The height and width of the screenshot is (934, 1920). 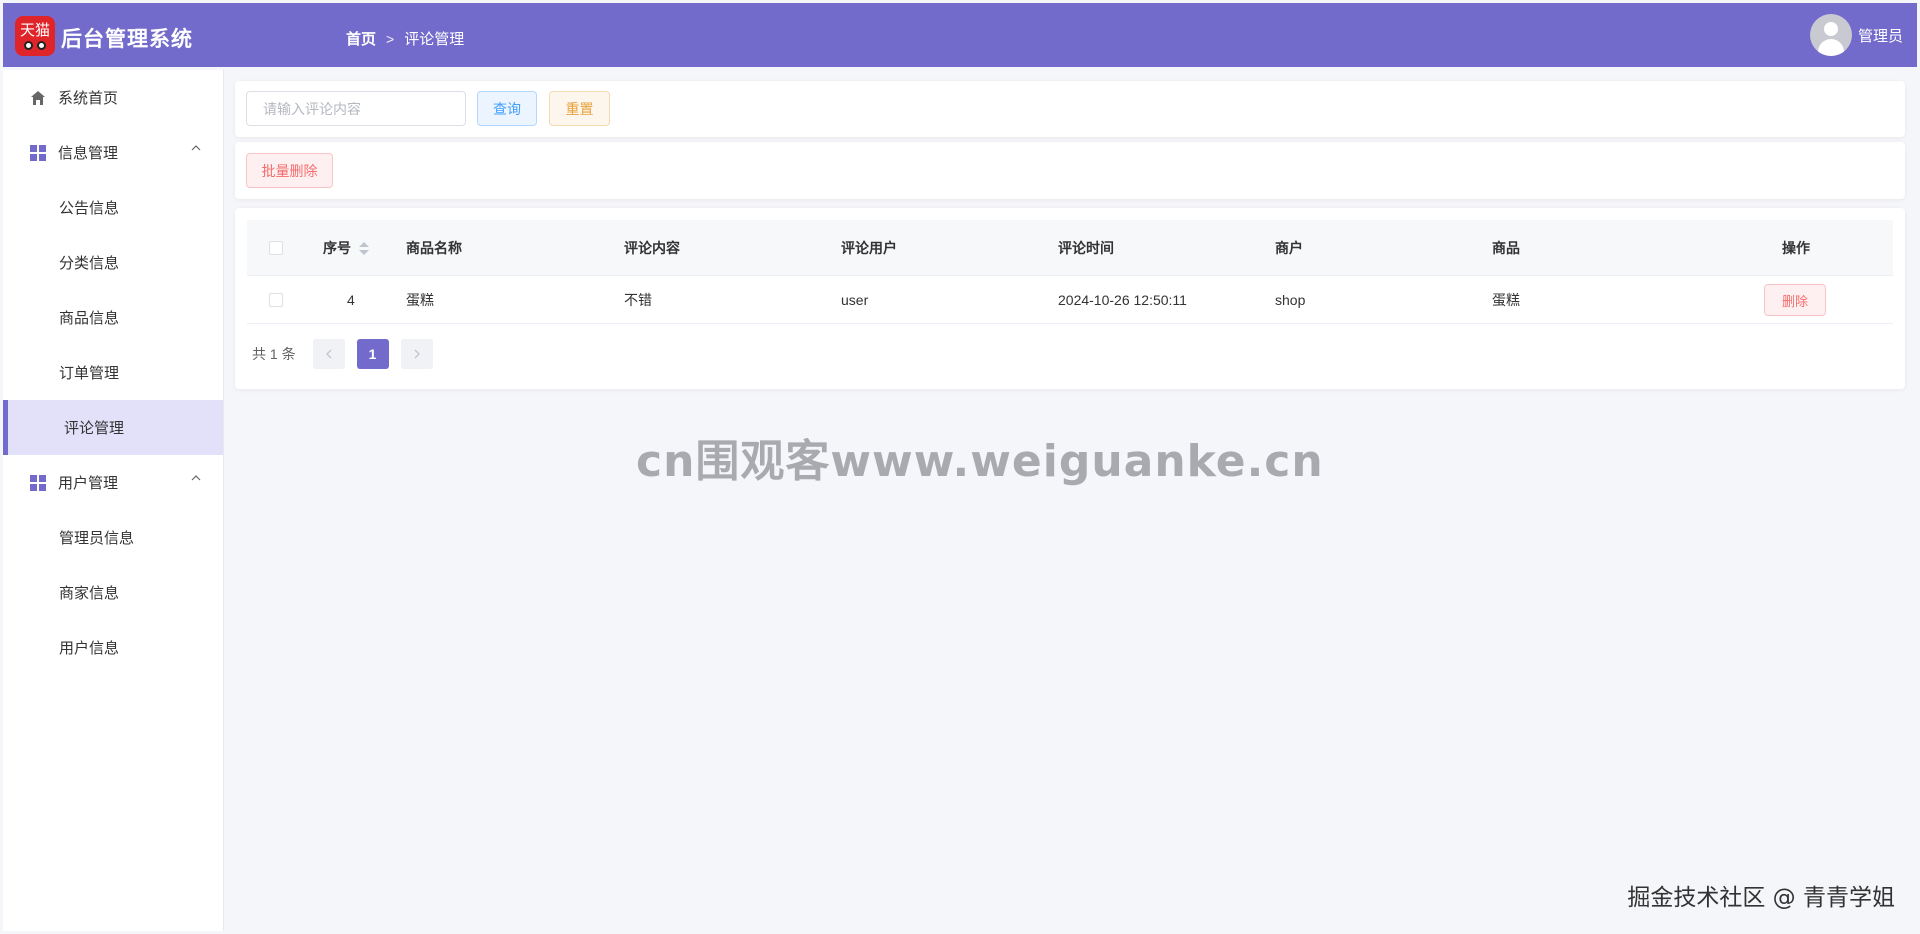 I want to click on sidebar-group-user-management: 用户管理, so click(x=113, y=482).